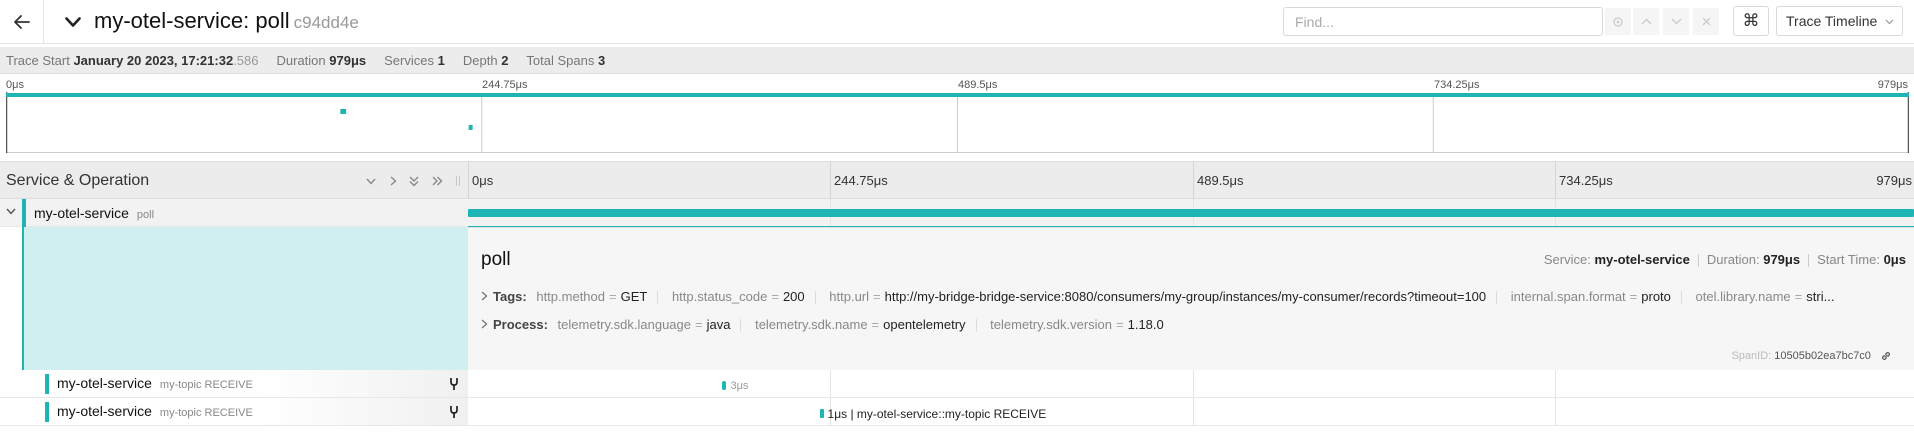 Image resolution: width=1914 pixels, height=442 pixels. I want to click on span-service-name: my-otel-service my-topic RECEIVE, so click(155, 383).